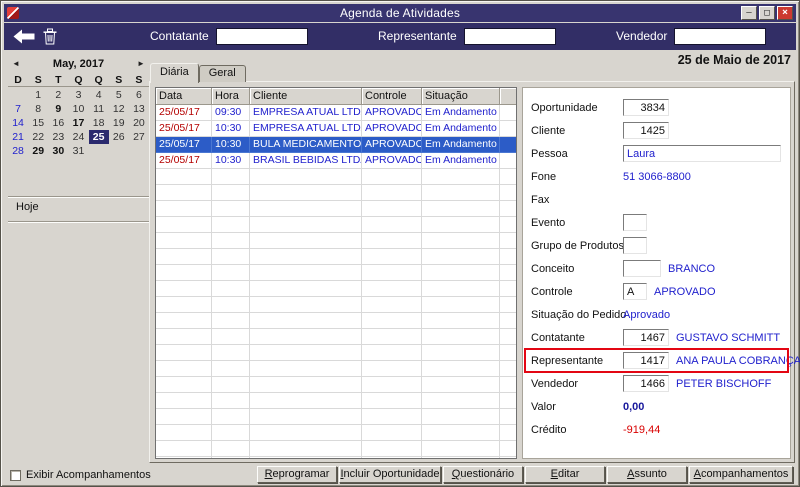 This screenshot has width=800, height=487. Describe the element at coordinates (50, 36) in the screenshot. I see `trash-icon` at that location.